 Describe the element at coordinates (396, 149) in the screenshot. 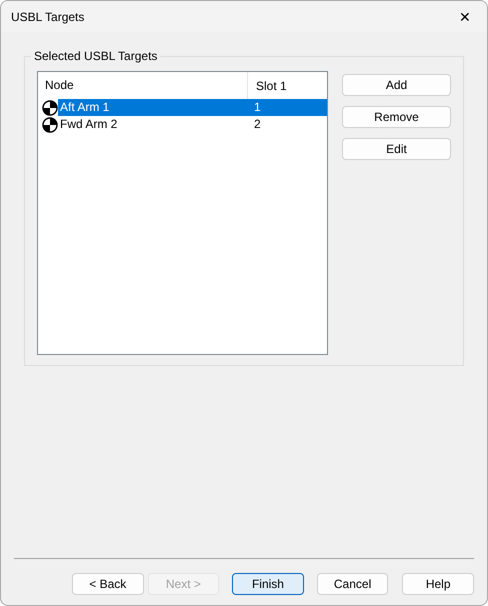

I see `action-button: Edit` at that location.